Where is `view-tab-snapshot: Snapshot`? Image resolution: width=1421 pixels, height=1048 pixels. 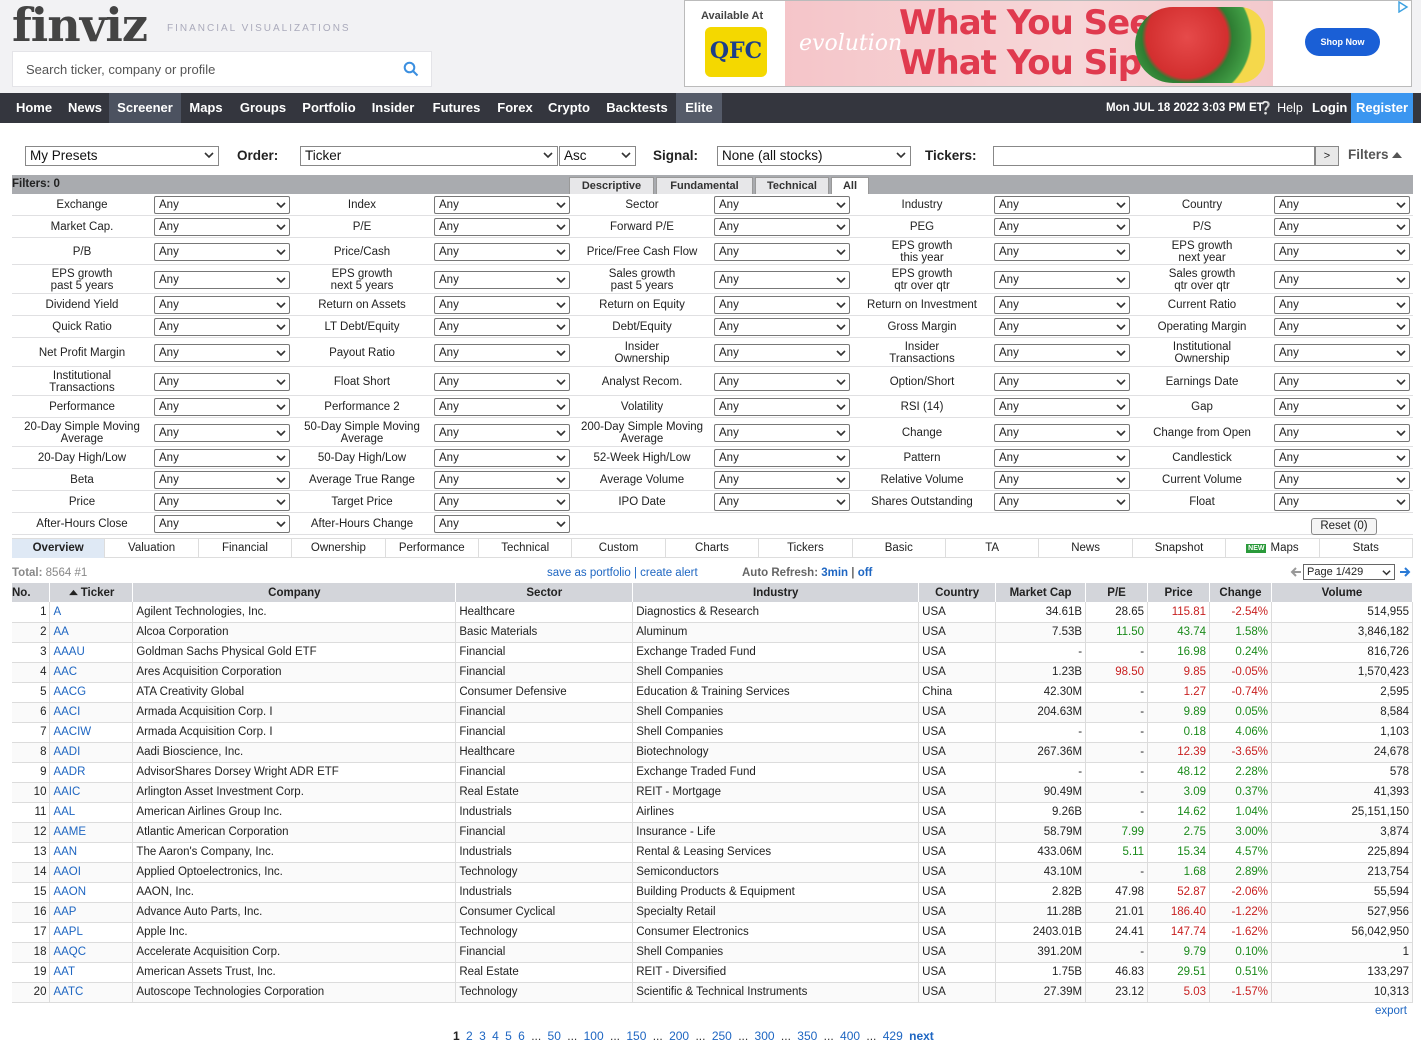
view-tab-snapshot: Snapshot is located at coordinates (1180, 548).